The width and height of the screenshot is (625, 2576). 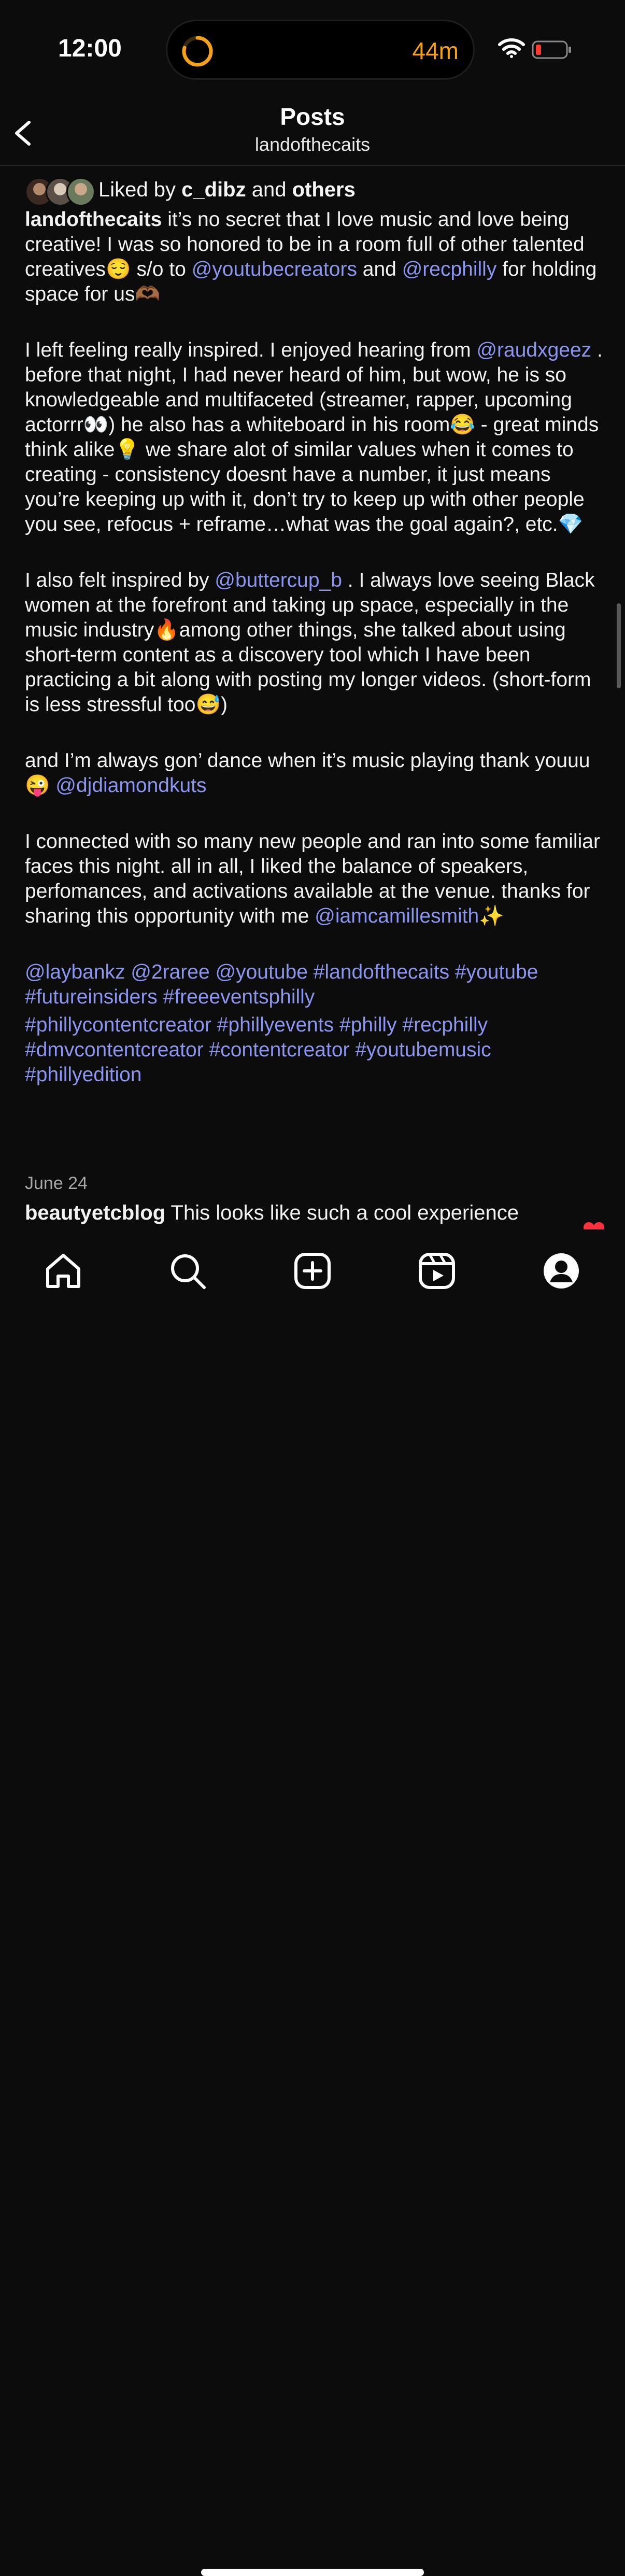 What do you see at coordinates (197, 51) in the screenshot?
I see `timer-ring-icon` at bounding box center [197, 51].